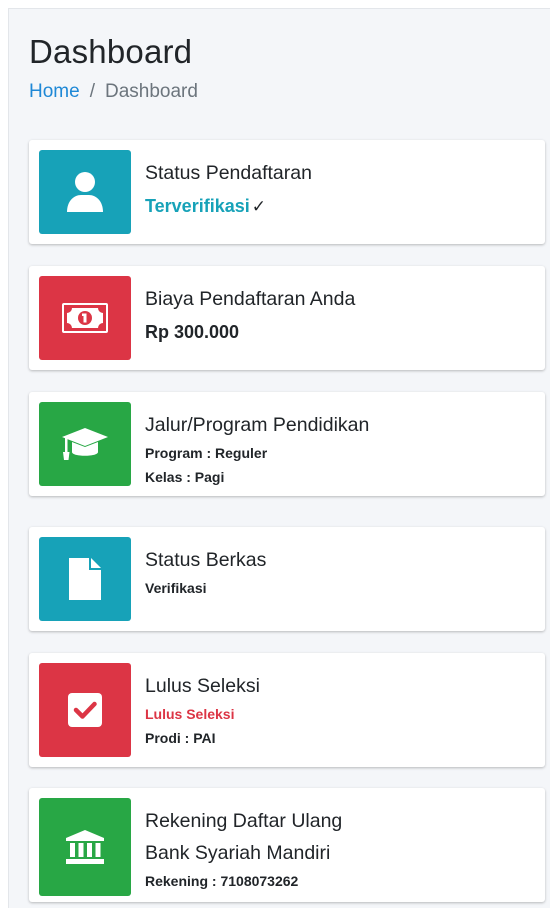 The image size is (550, 908). I want to click on graduation-cap-icon, so click(85, 444).